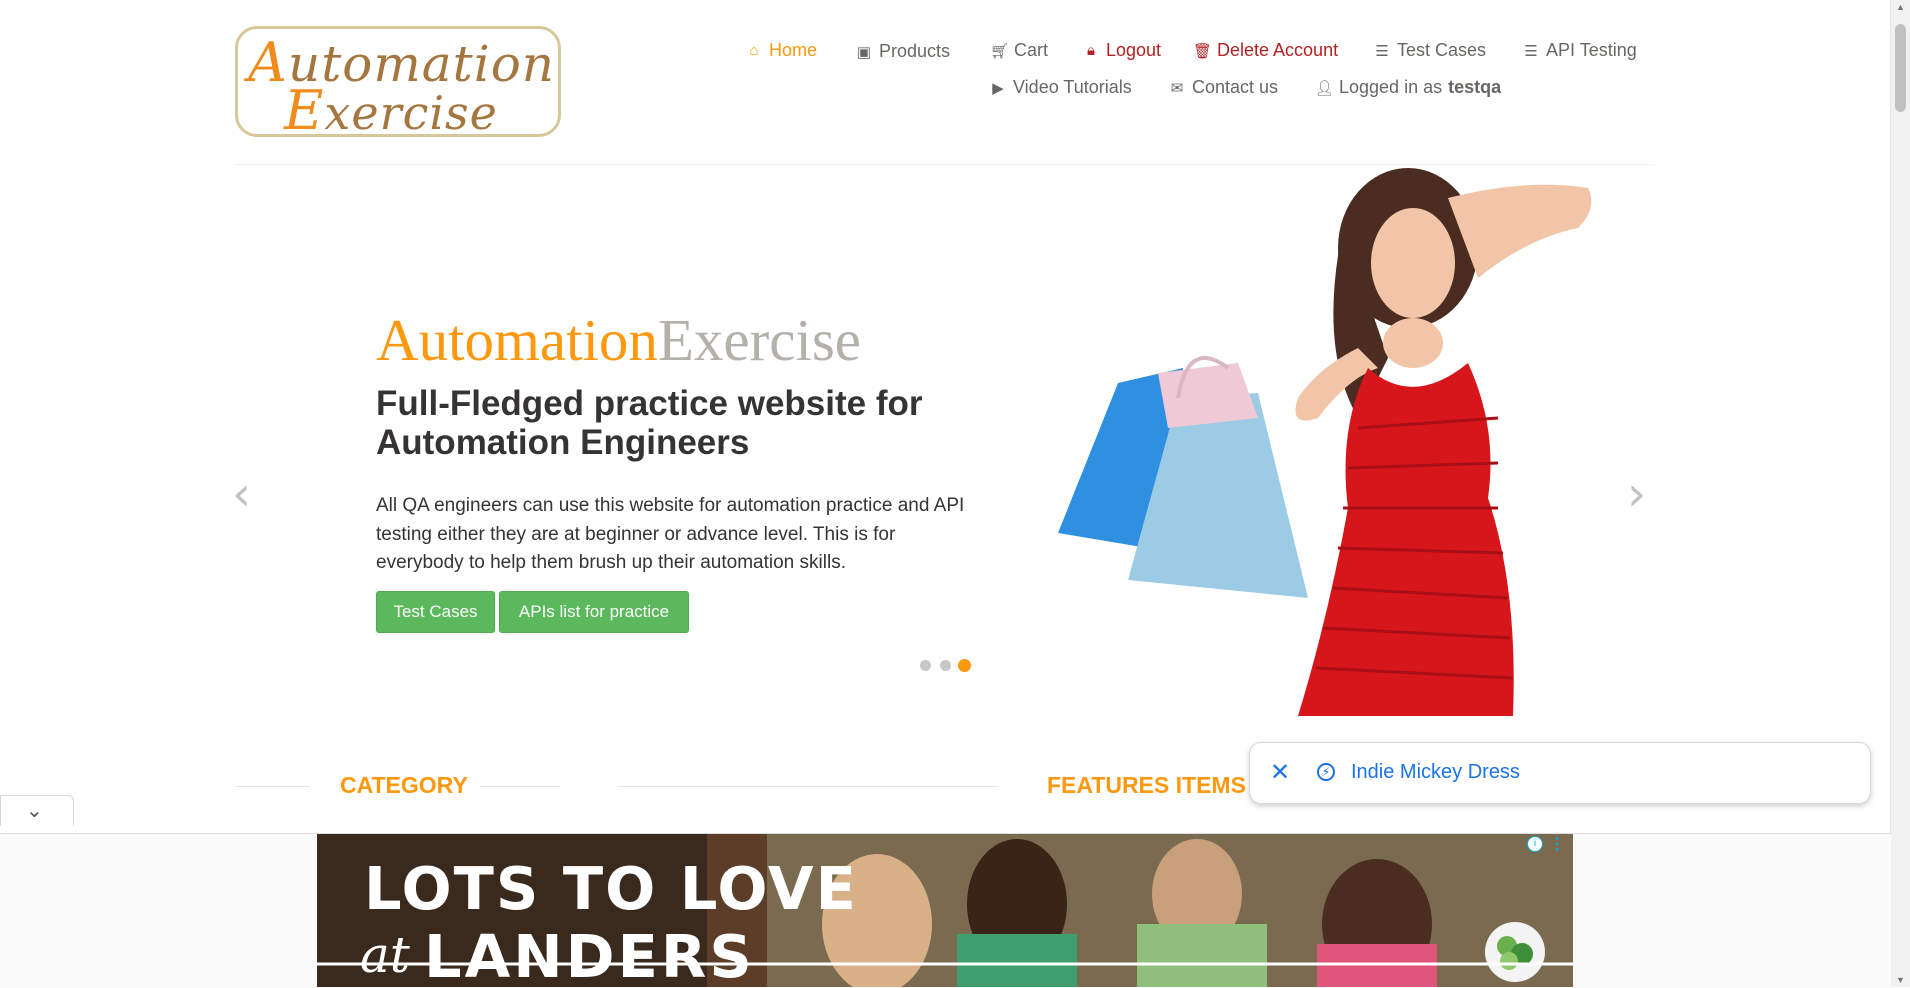 The height and width of the screenshot is (988, 1910). Describe the element at coordinates (754, 50) in the screenshot. I see `home-icon: ⌂` at that location.